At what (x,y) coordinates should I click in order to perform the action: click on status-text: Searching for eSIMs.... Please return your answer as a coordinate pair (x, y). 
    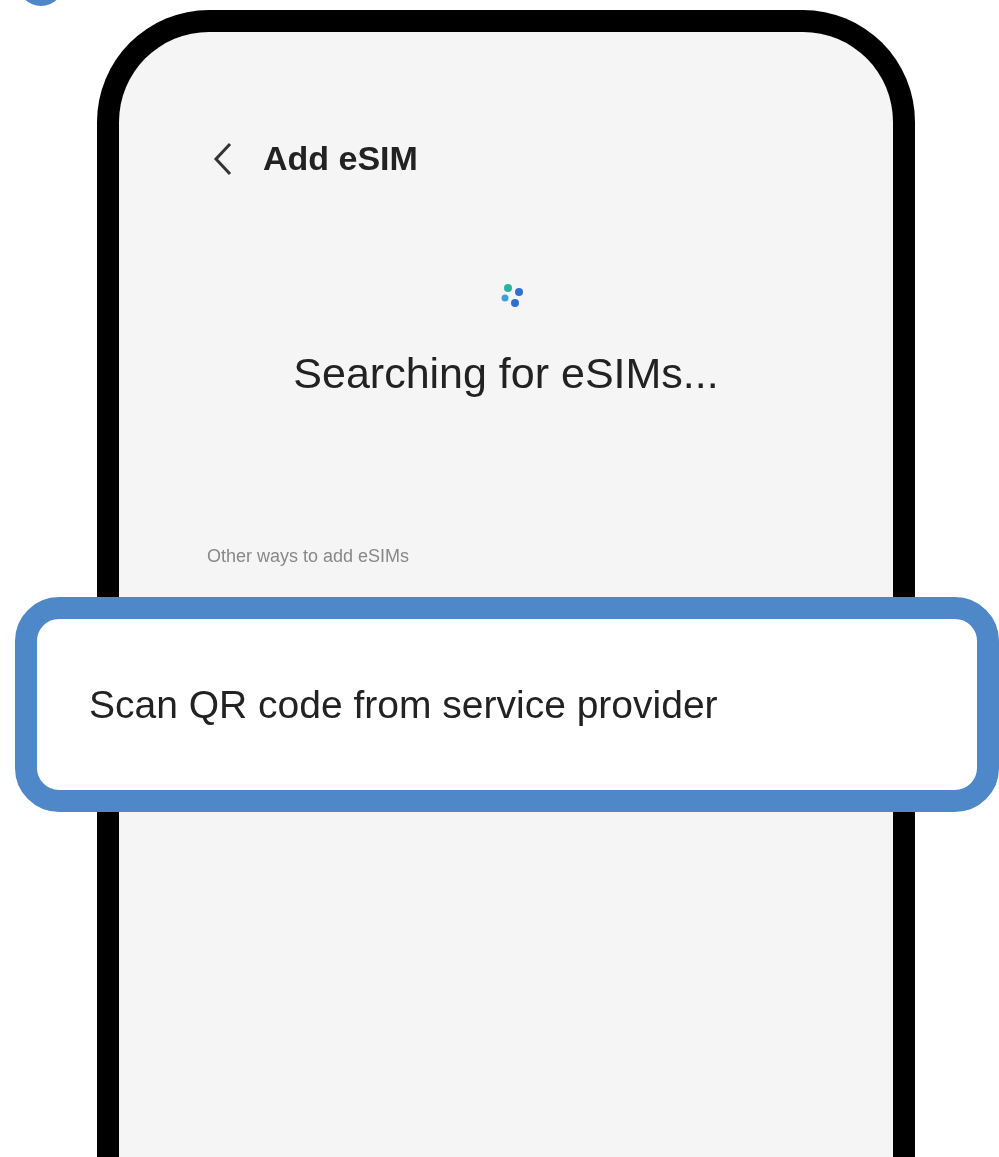
    Looking at the image, I should click on (506, 373).